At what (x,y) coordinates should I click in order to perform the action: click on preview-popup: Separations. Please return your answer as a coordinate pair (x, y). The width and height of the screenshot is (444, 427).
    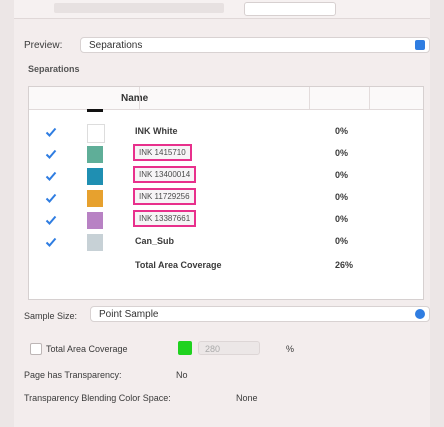
    Looking at the image, I should click on (255, 45).